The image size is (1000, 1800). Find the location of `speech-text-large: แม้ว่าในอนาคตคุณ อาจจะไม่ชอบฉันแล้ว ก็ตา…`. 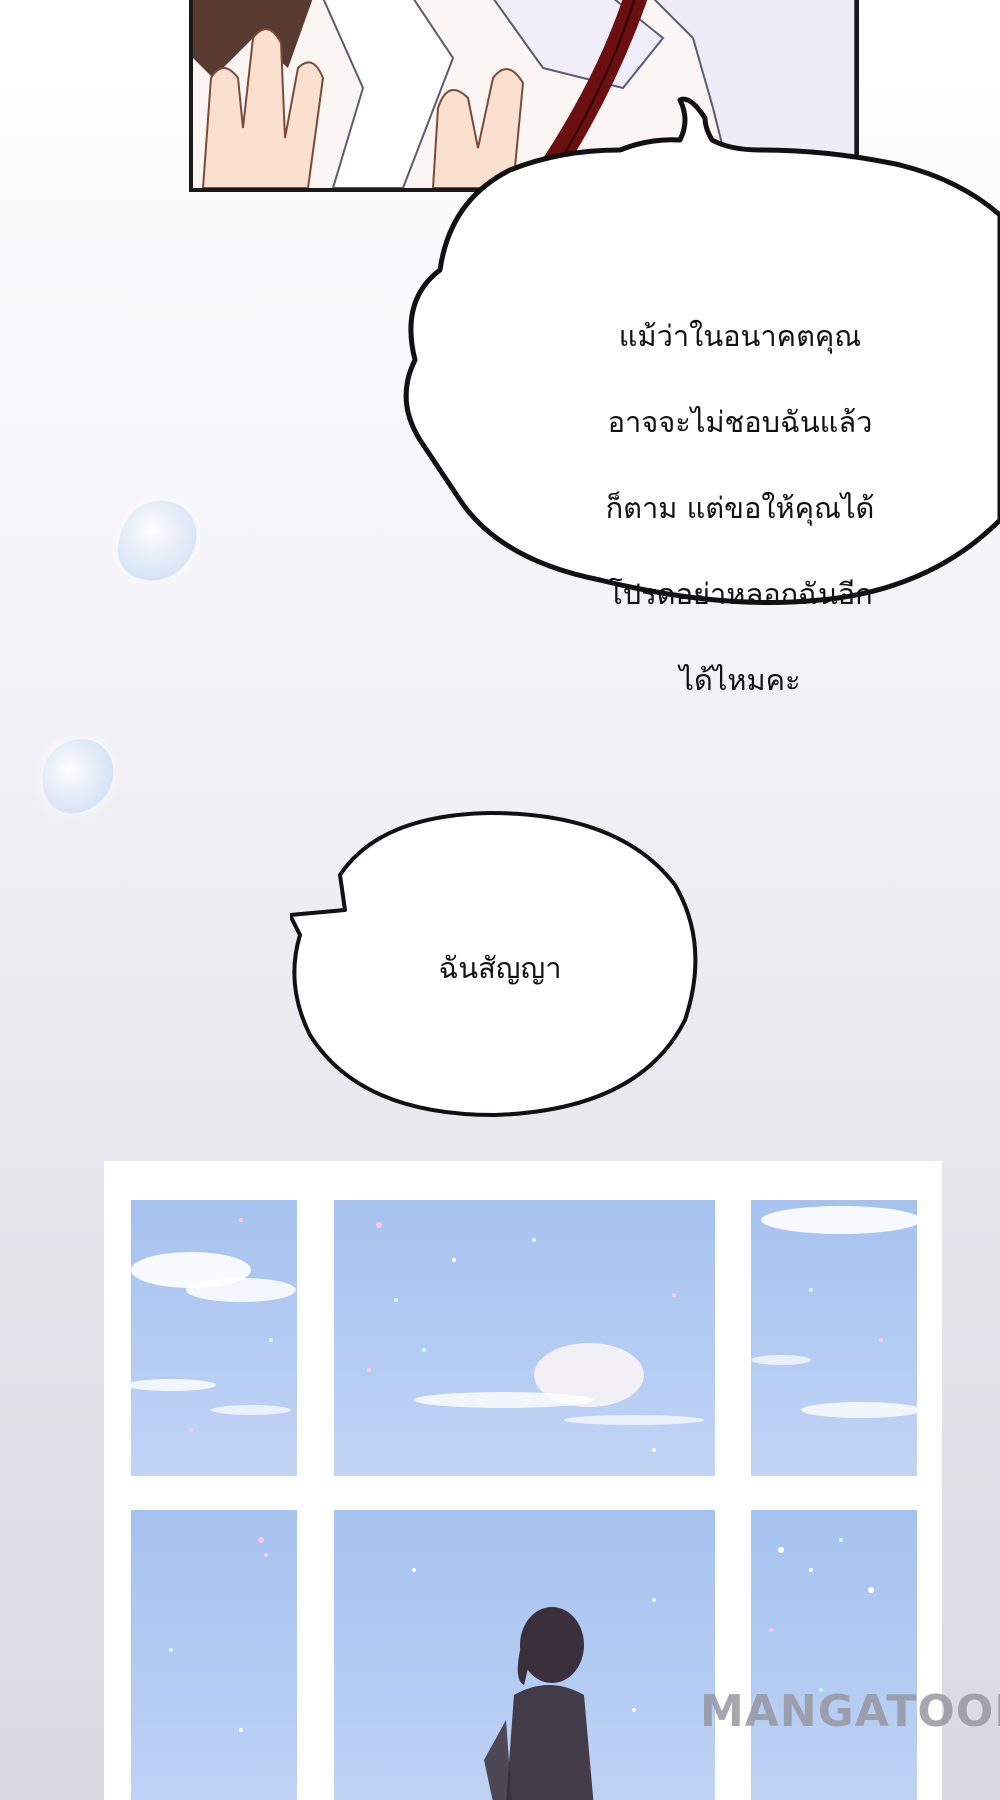

speech-text-large: แม้ว่าในอนาคตคุณ อาจจะไม่ชอบฉันแล้ว ก็ตา… is located at coordinates (740, 508).